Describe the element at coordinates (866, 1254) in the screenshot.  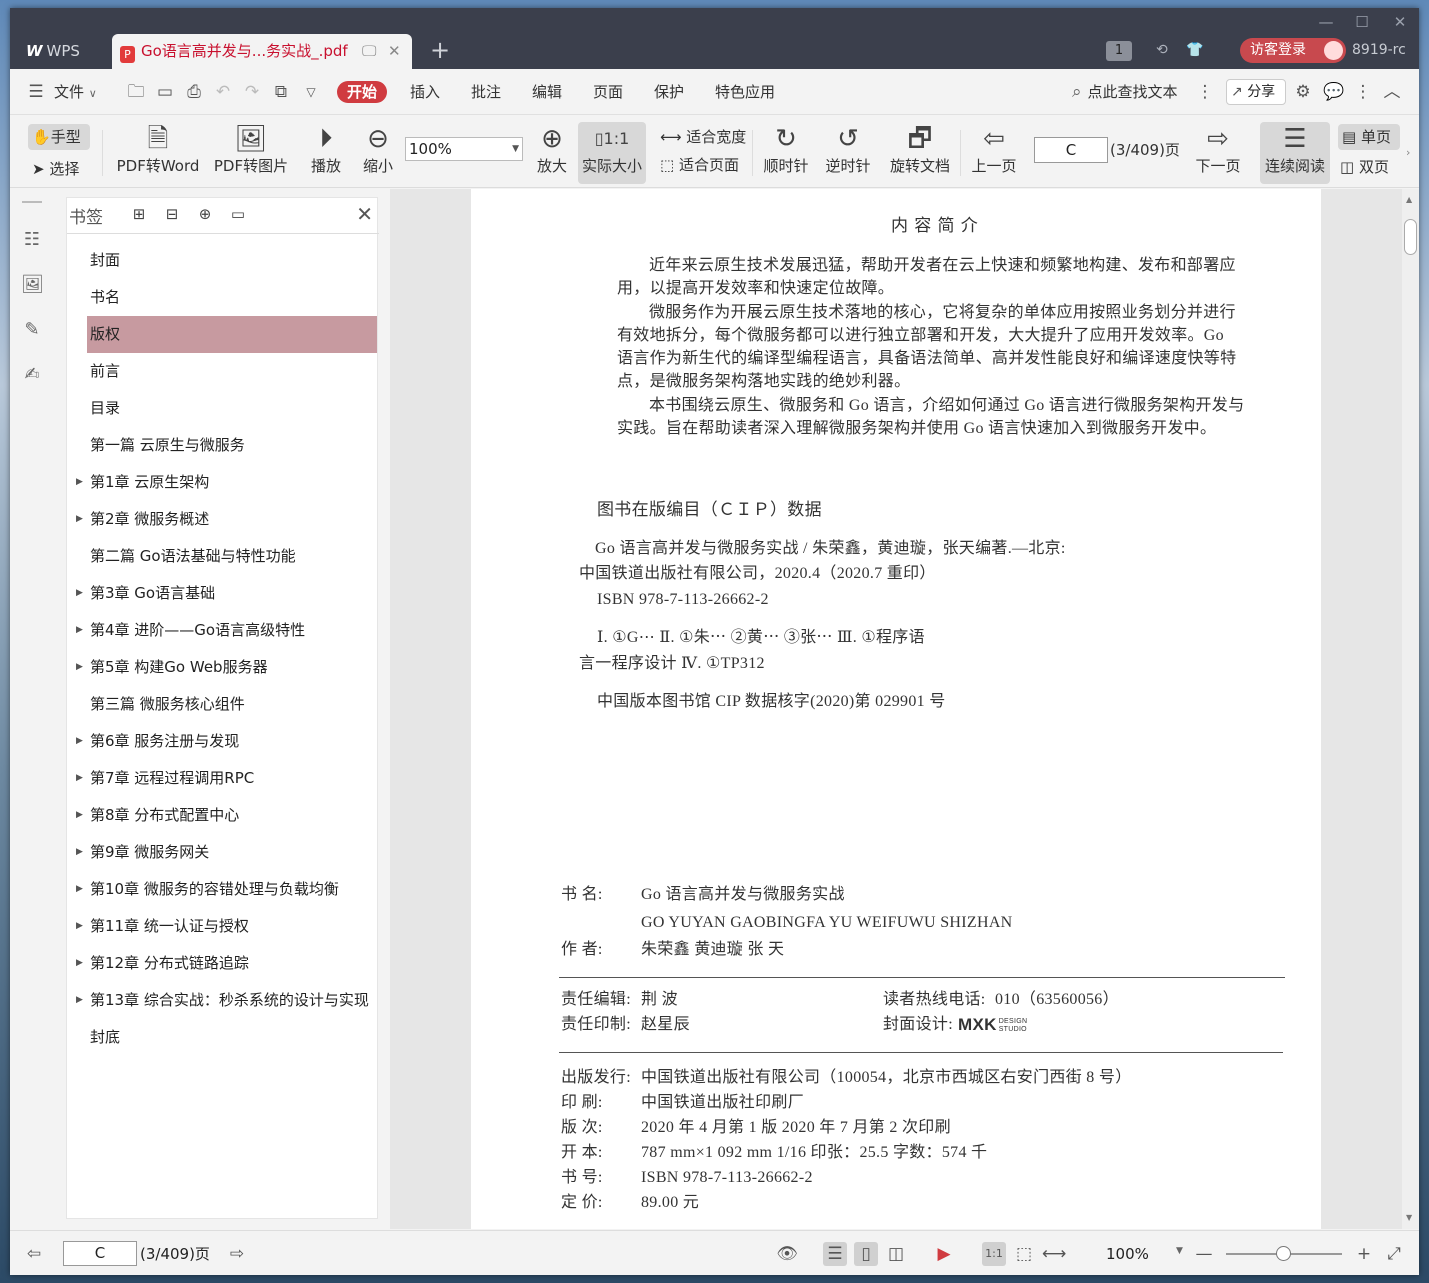
I see `single-page-view-icon: ▯` at that location.